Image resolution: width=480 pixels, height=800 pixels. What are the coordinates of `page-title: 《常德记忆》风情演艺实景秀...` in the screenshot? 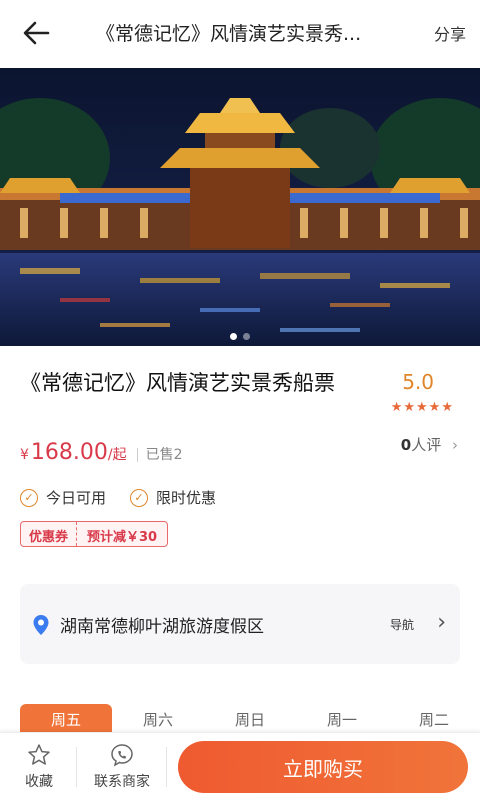 It's located at (229, 34).